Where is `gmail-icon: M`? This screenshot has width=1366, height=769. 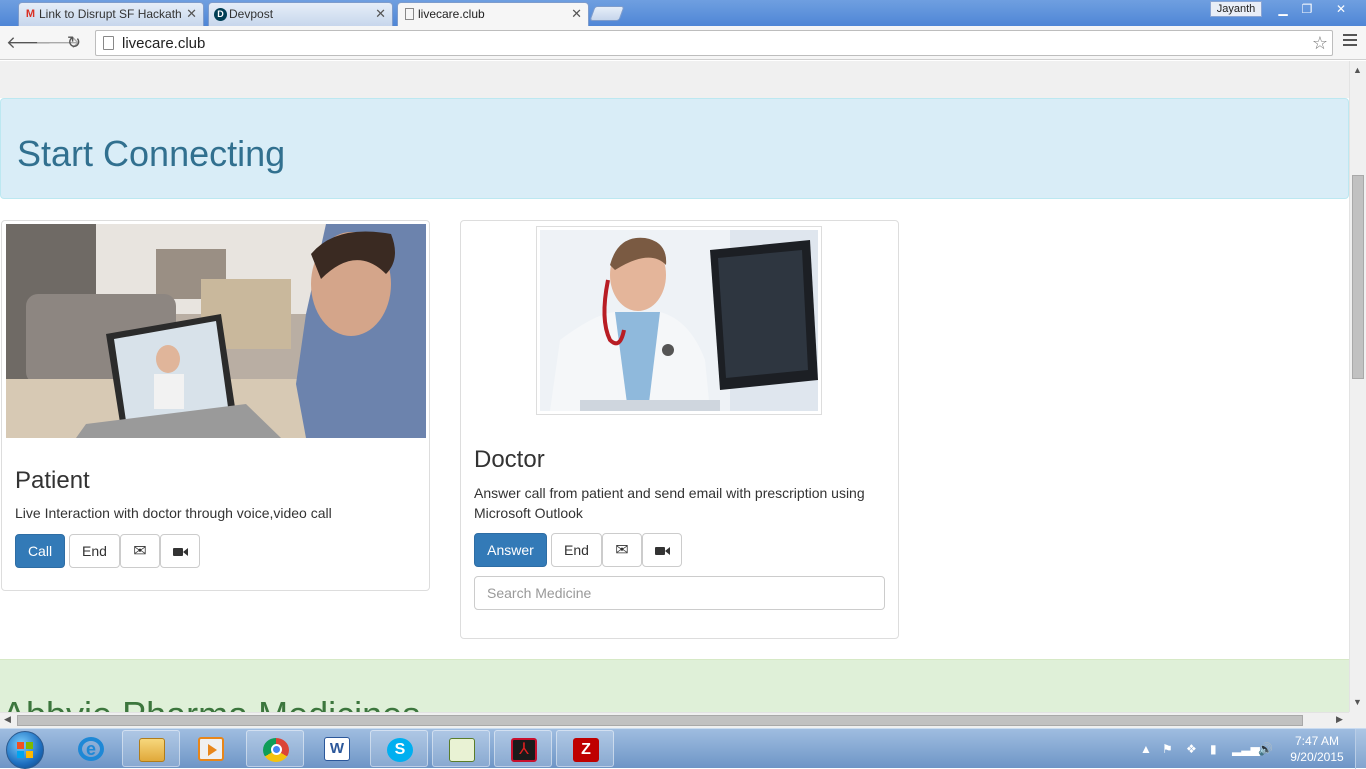 gmail-icon: M is located at coordinates (30, 14).